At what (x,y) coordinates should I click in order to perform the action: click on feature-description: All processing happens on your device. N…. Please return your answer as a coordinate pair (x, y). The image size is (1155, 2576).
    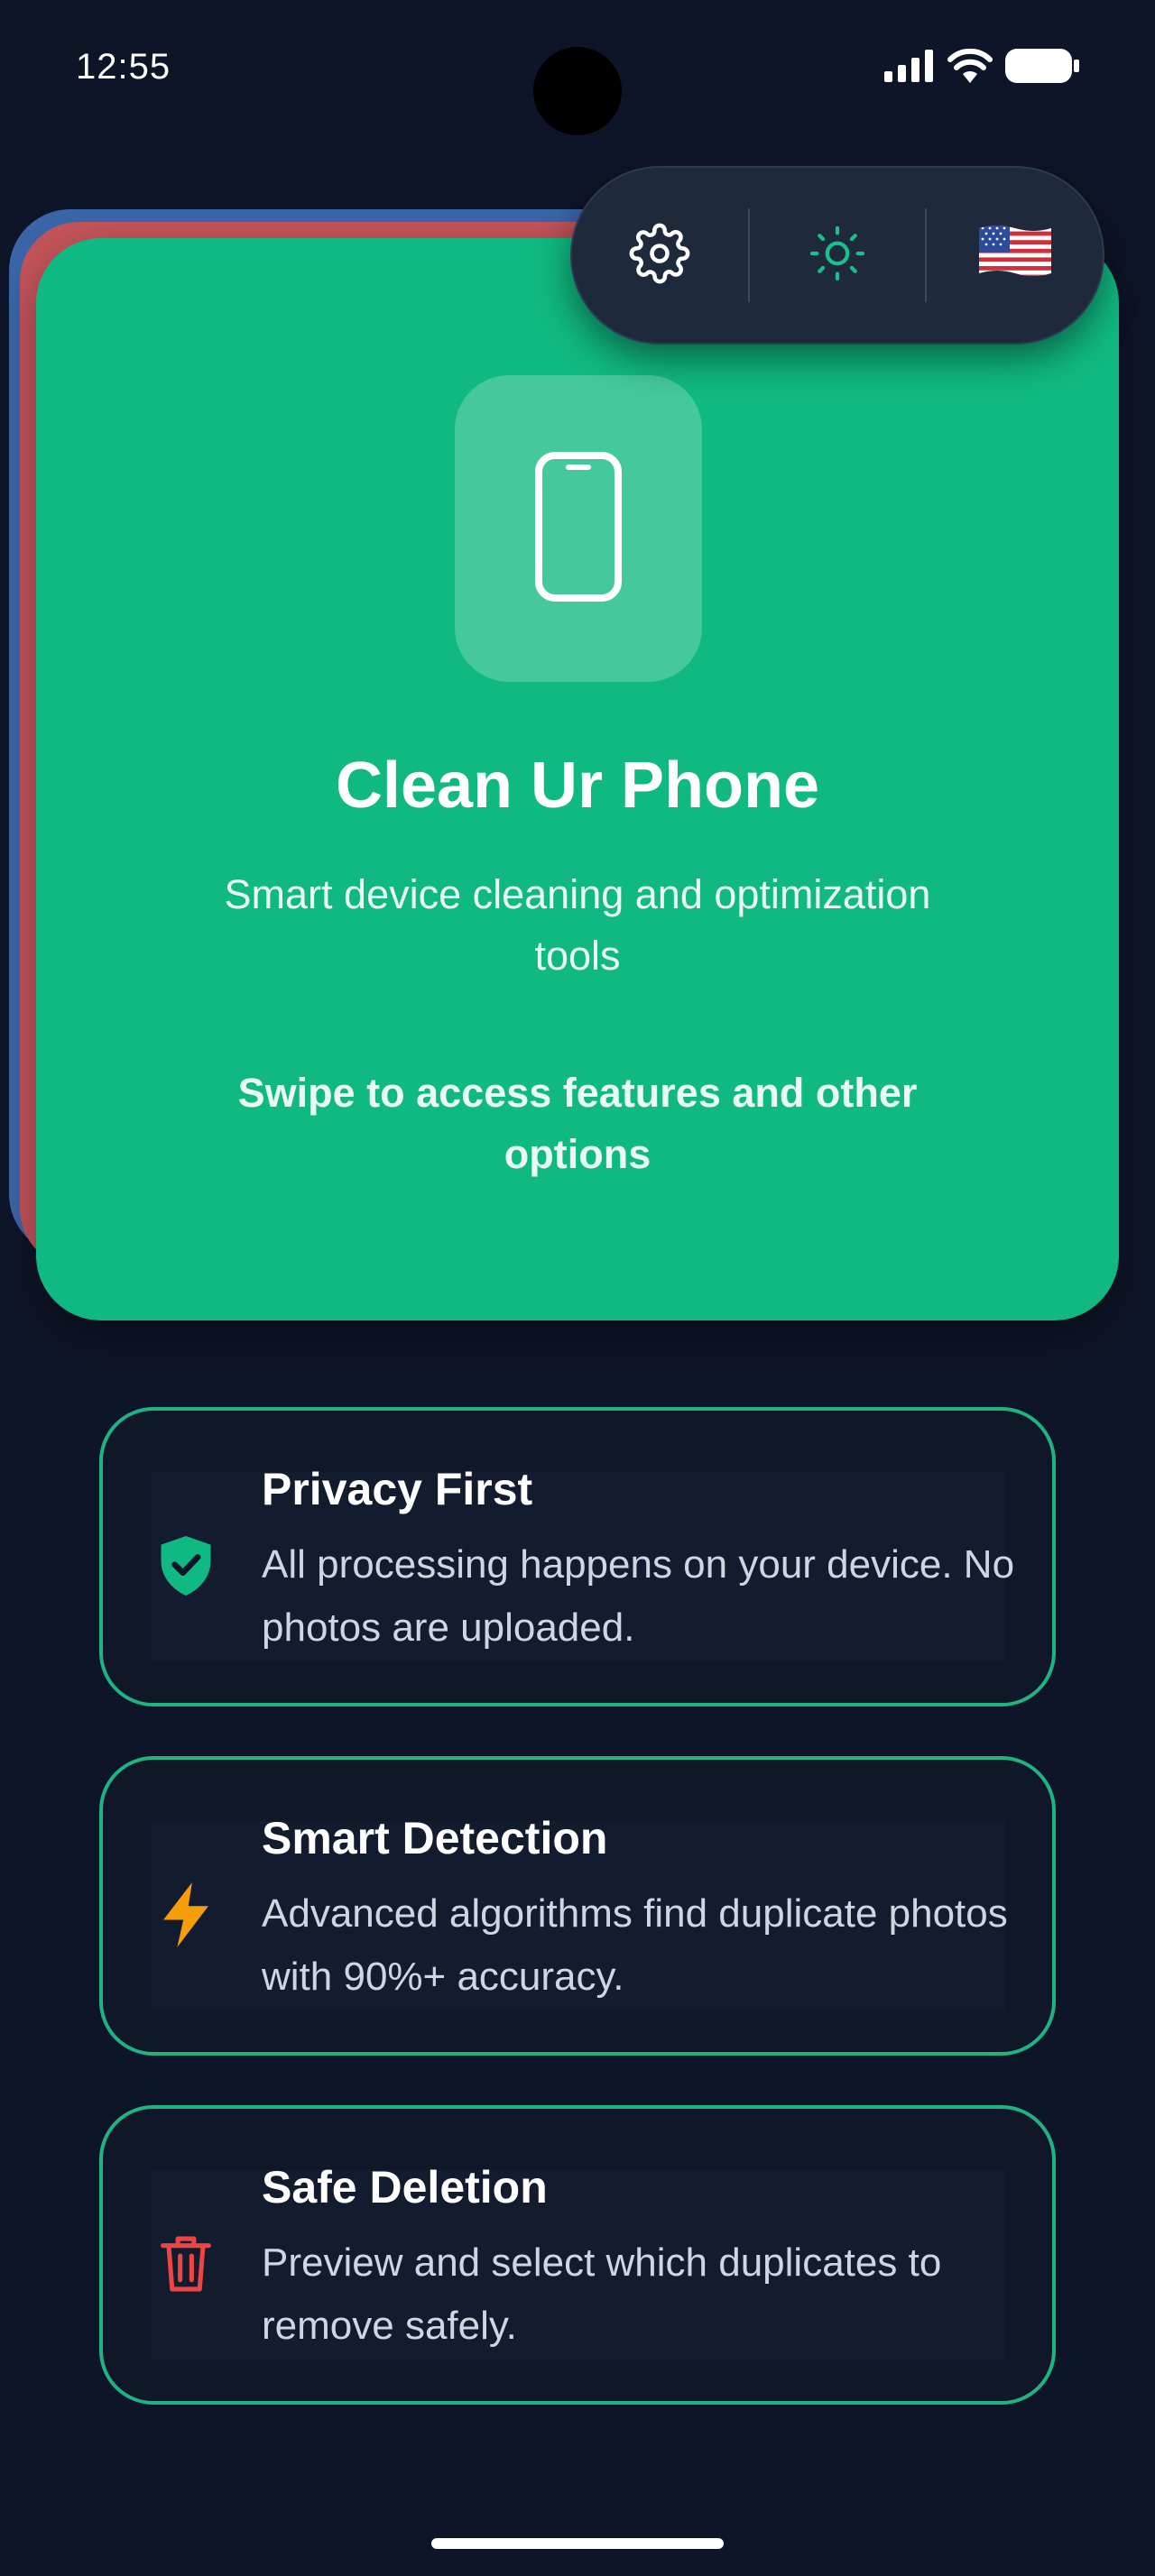
    Looking at the image, I should click on (638, 1596).